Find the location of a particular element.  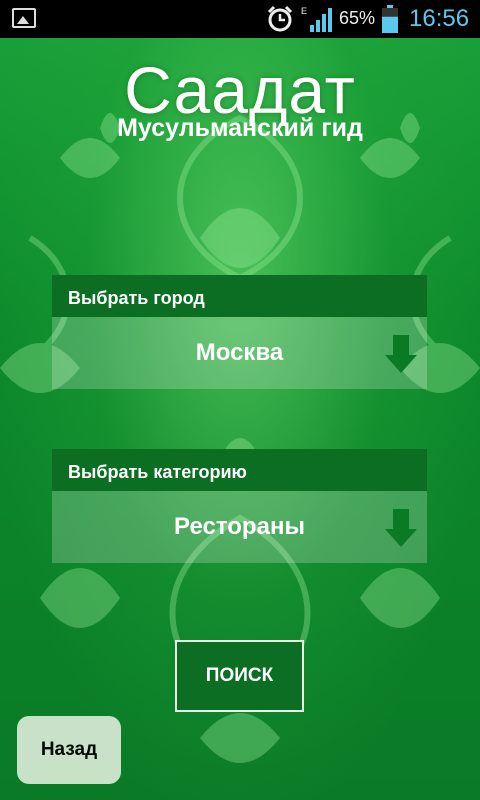

city-dropdown: Москва is located at coordinates (239, 353).